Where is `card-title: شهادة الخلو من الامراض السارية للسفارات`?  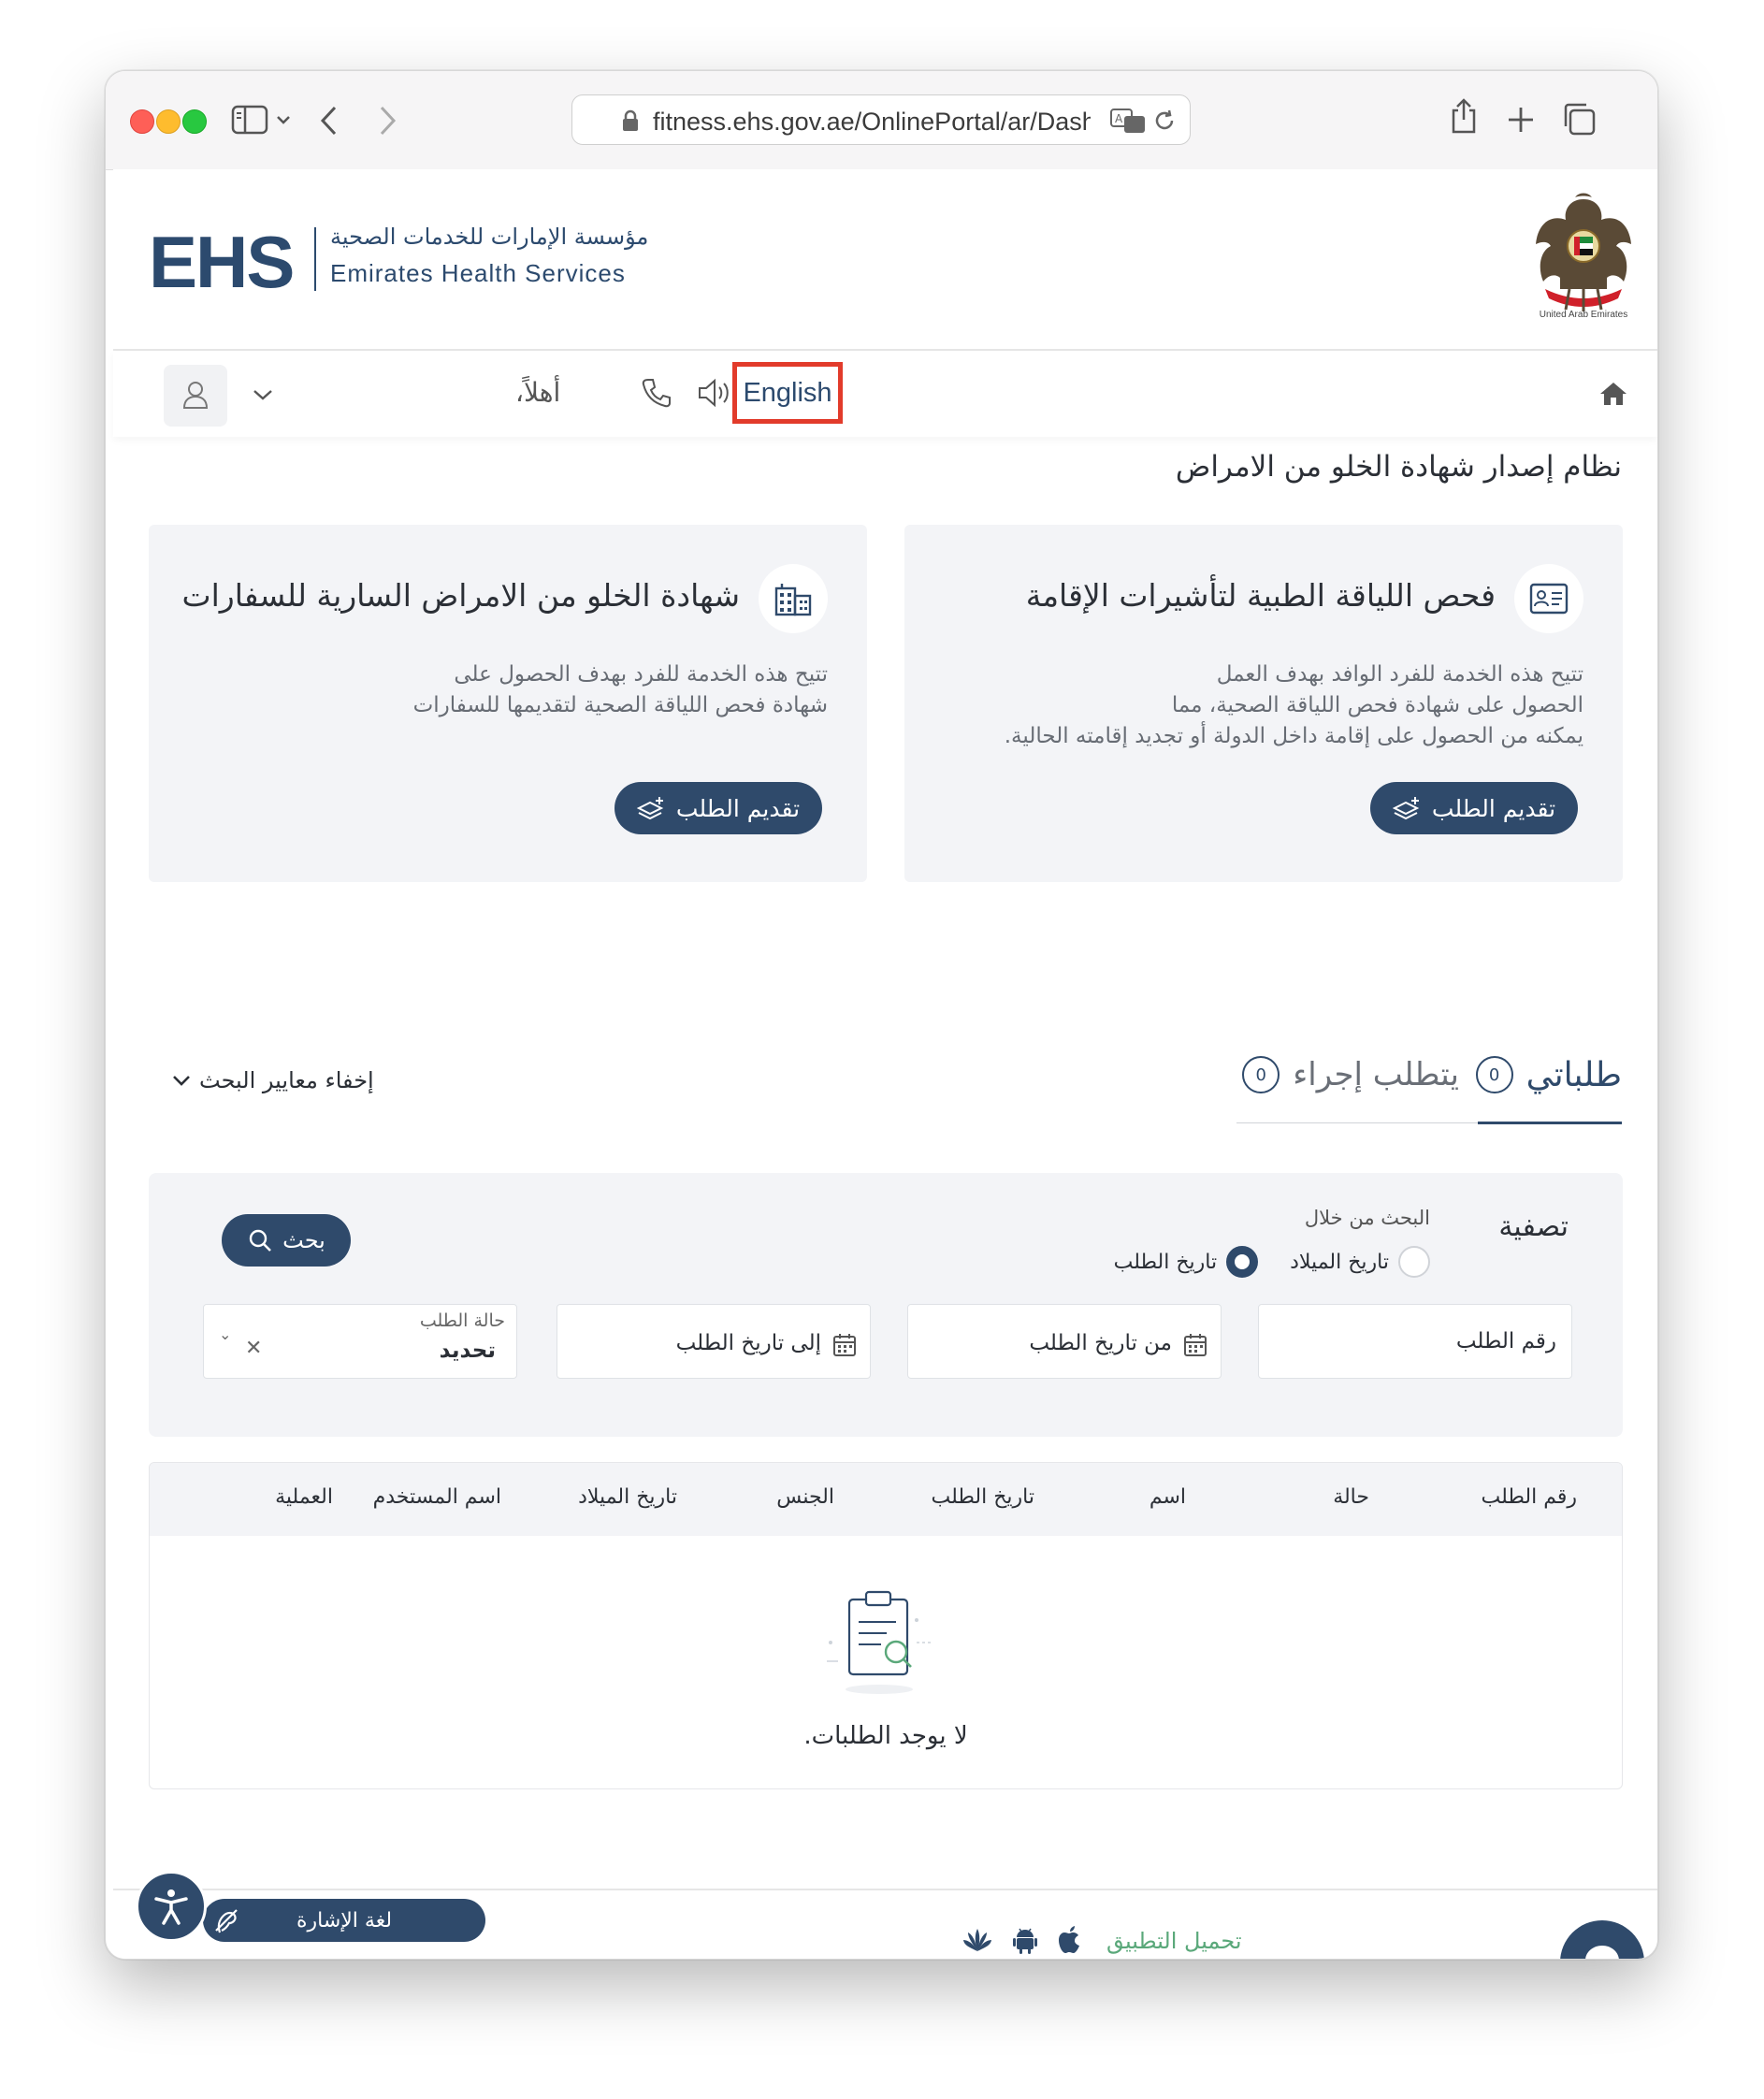 card-title: شهادة الخلو من الامراض السارية للسفارات is located at coordinates (460, 596).